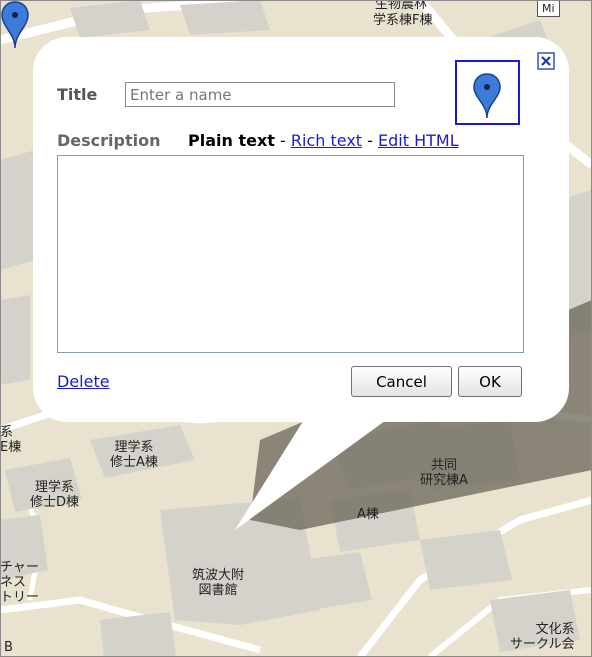 The width and height of the screenshot is (592, 657). What do you see at coordinates (83, 381) in the screenshot?
I see `delete-link: Delete` at bounding box center [83, 381].